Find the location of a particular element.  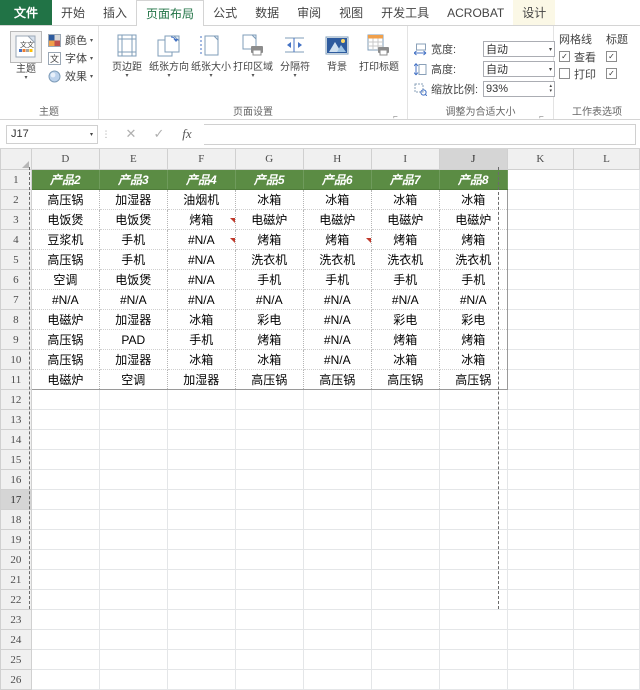

empty-cell-K19 is located at coordinates (540, 539).